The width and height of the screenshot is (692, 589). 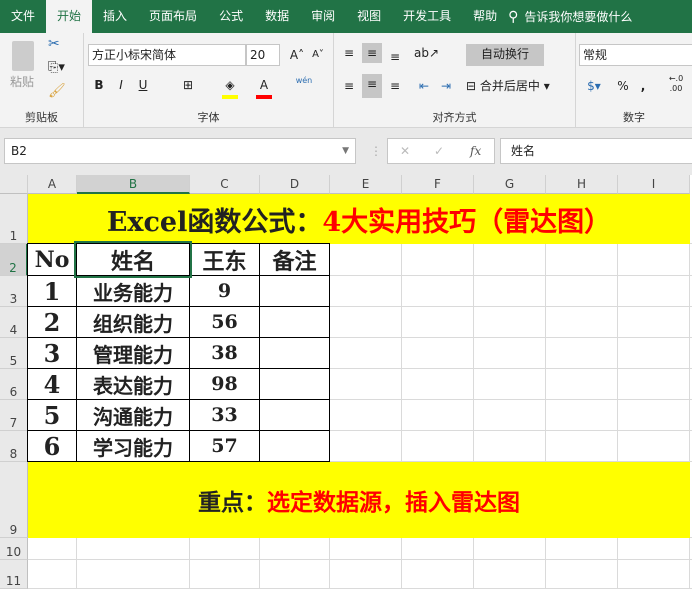 I want to click on column-header-E: E, so click(x=366, y=184).